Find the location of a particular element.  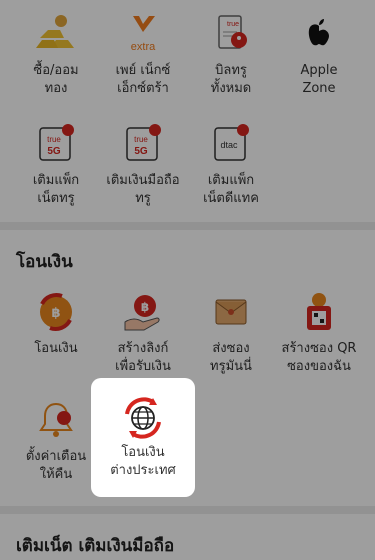

tile-international-transfer: โอนเงิน ต่างประเทศ is located at coordinates (143, 437).